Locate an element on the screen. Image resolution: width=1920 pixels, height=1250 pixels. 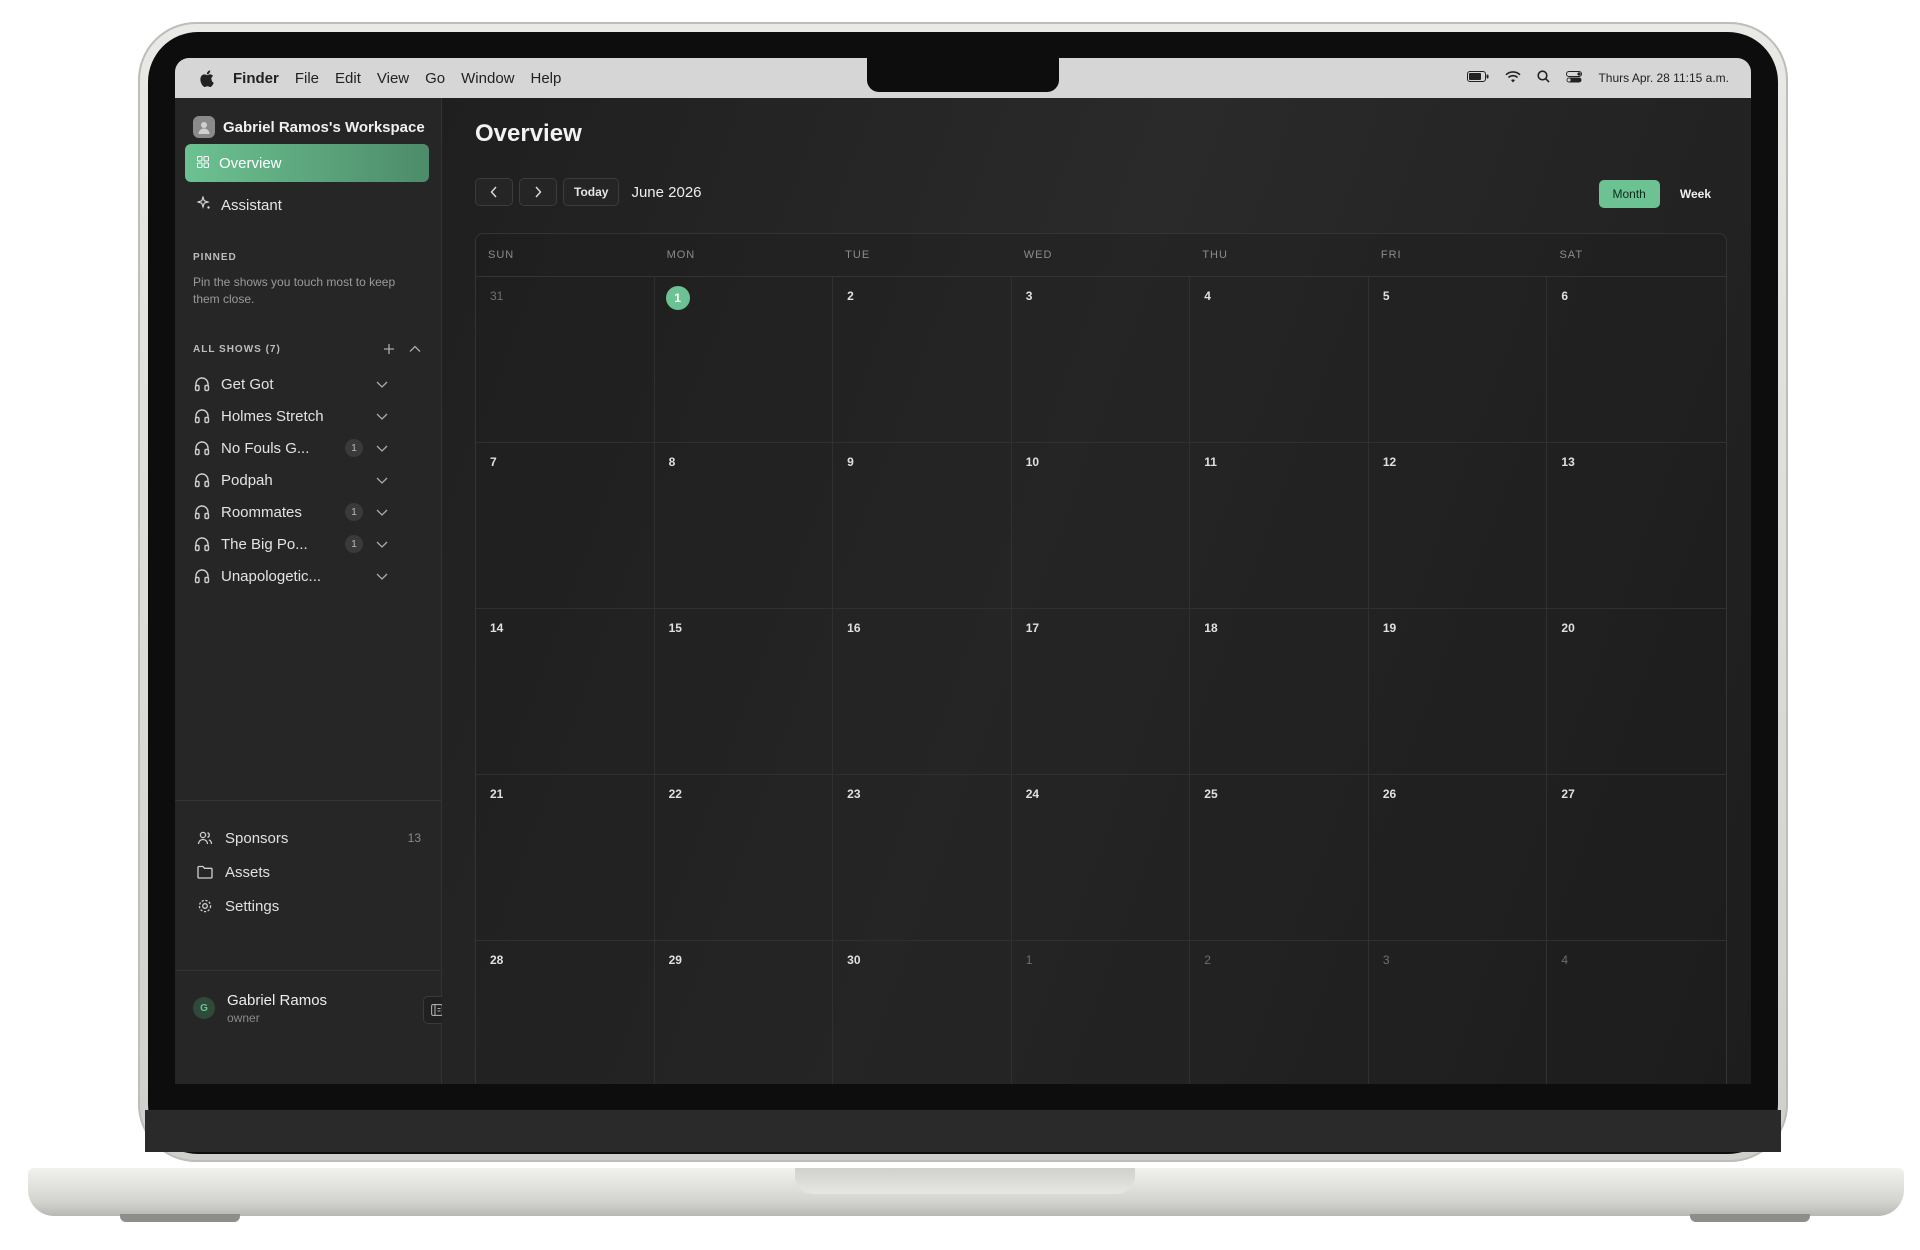
show-item-get-got: Get Got is located at coordinates (291, 384).